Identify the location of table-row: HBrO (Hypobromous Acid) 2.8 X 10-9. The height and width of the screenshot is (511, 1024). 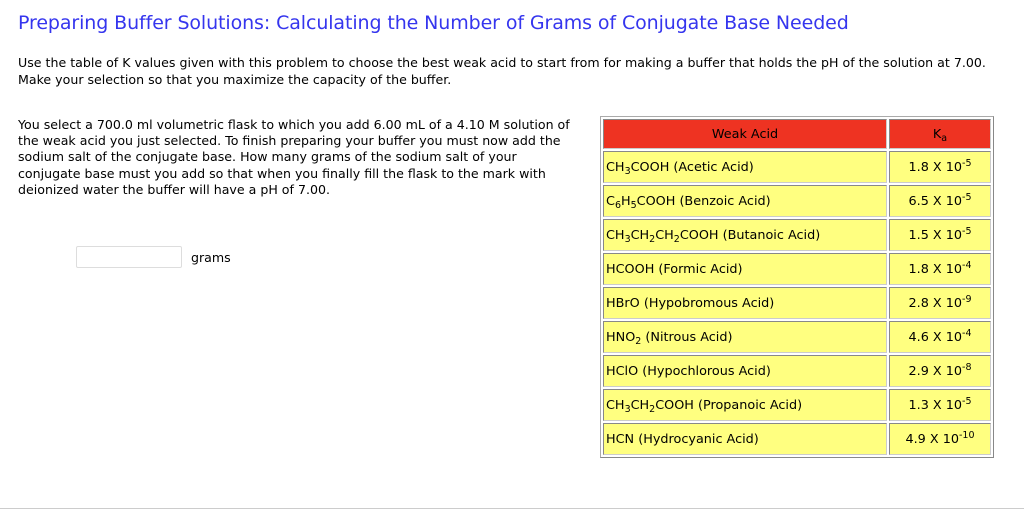
(797, 303).